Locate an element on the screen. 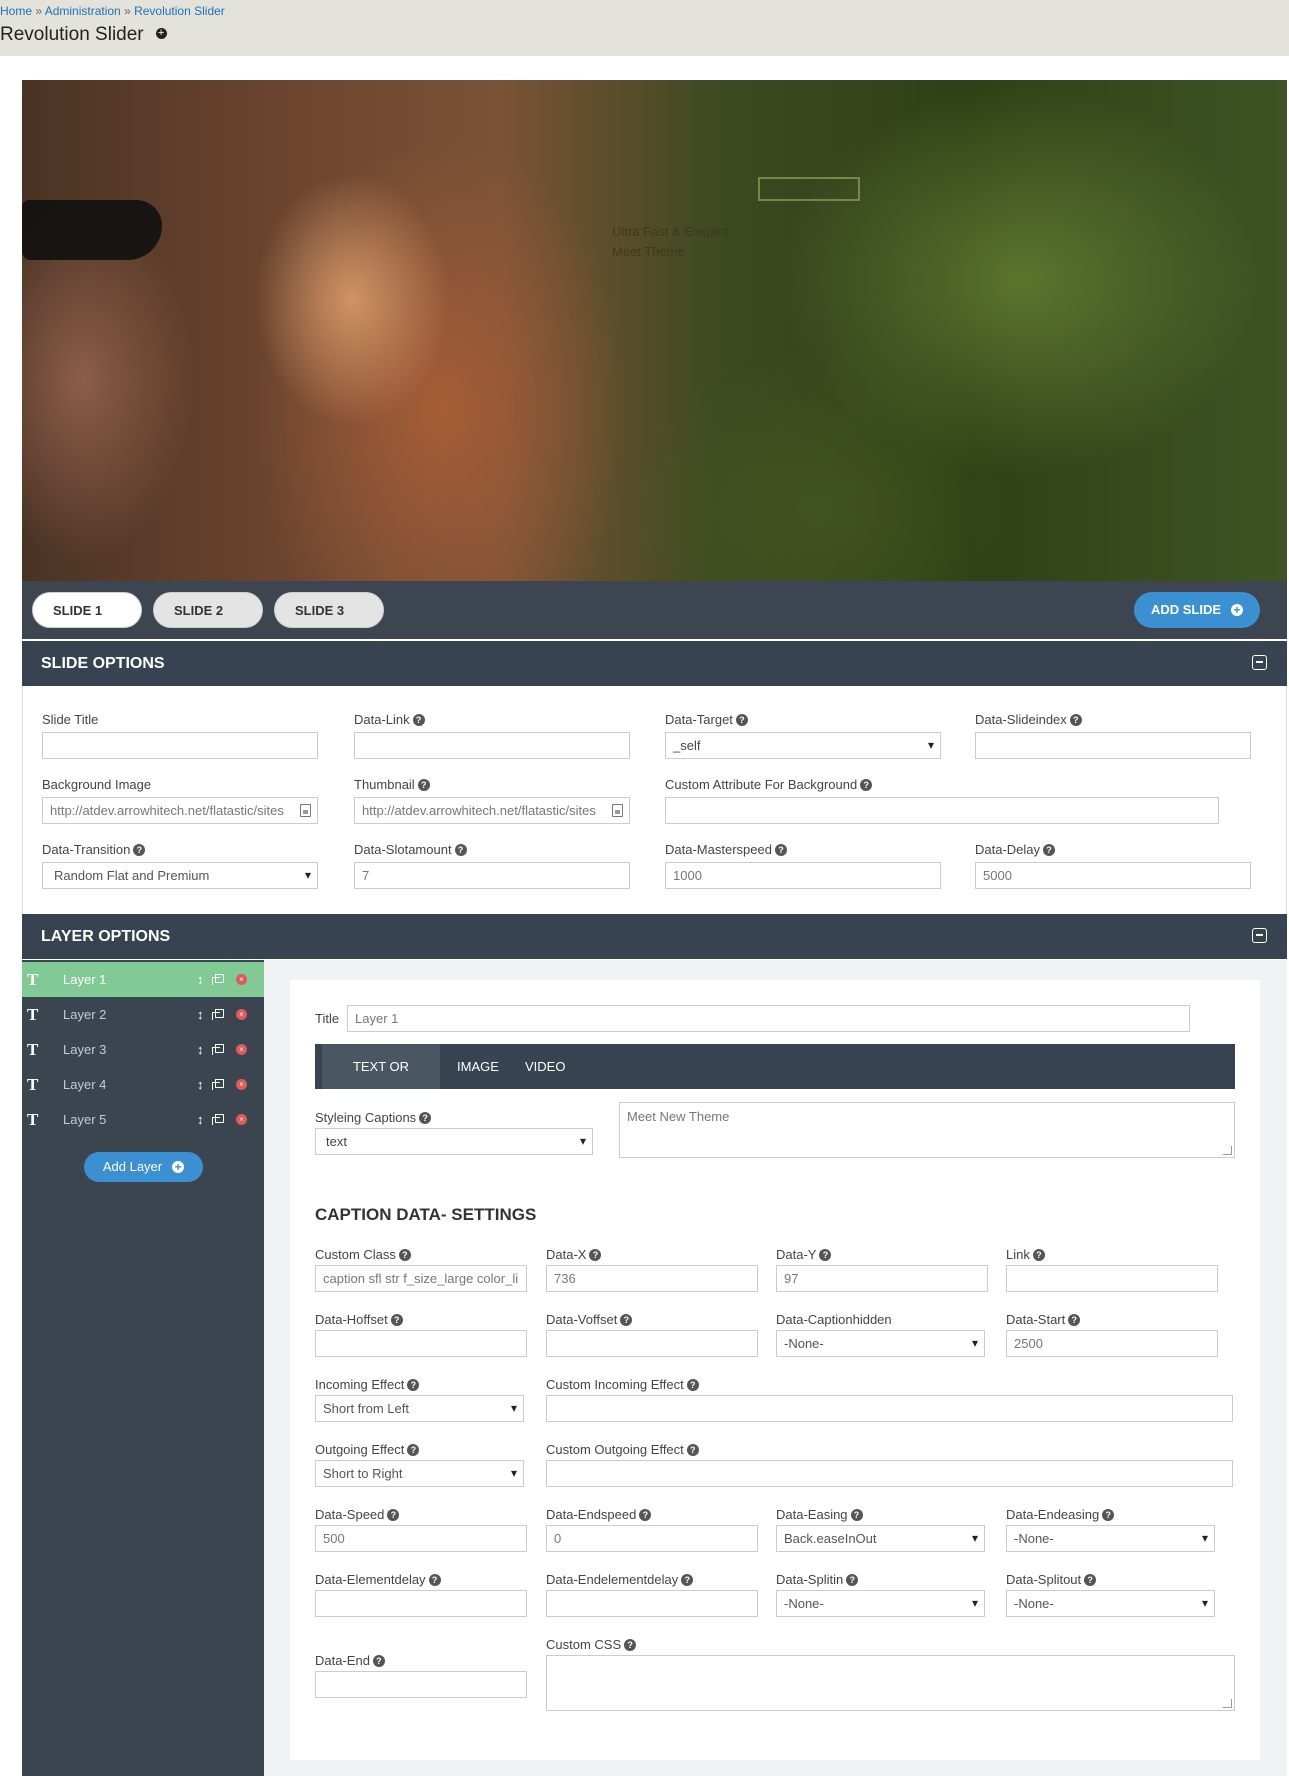  tab-video: VIDEO is located at coordinates (545, 1066).